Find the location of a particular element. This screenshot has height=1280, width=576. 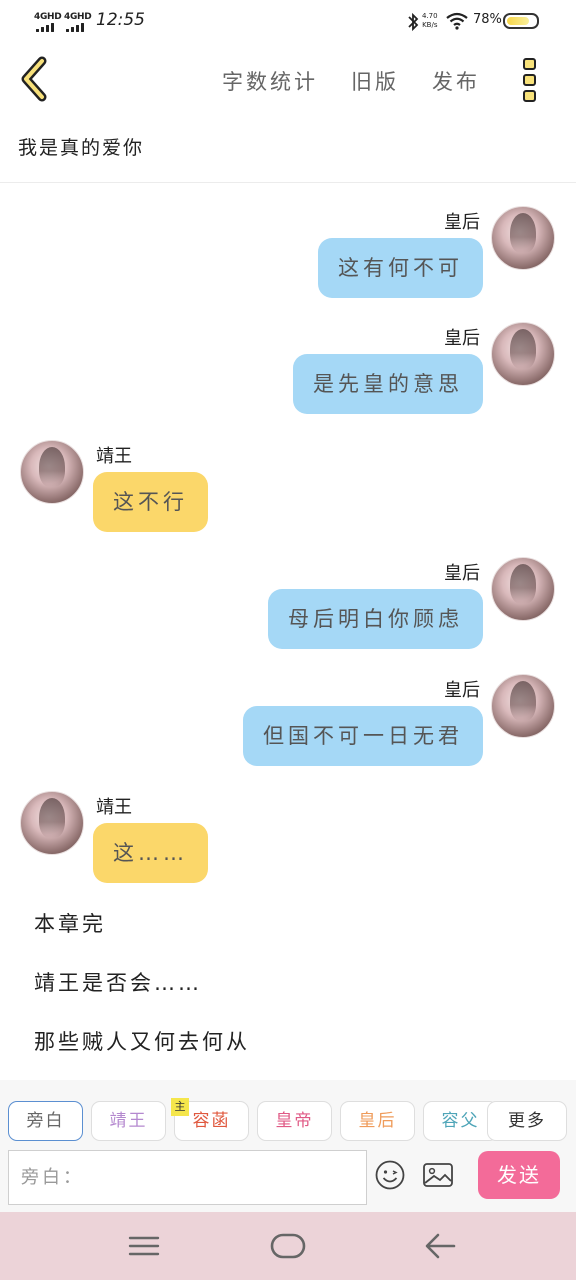

back-icon is located at coordinates (440, 1246).